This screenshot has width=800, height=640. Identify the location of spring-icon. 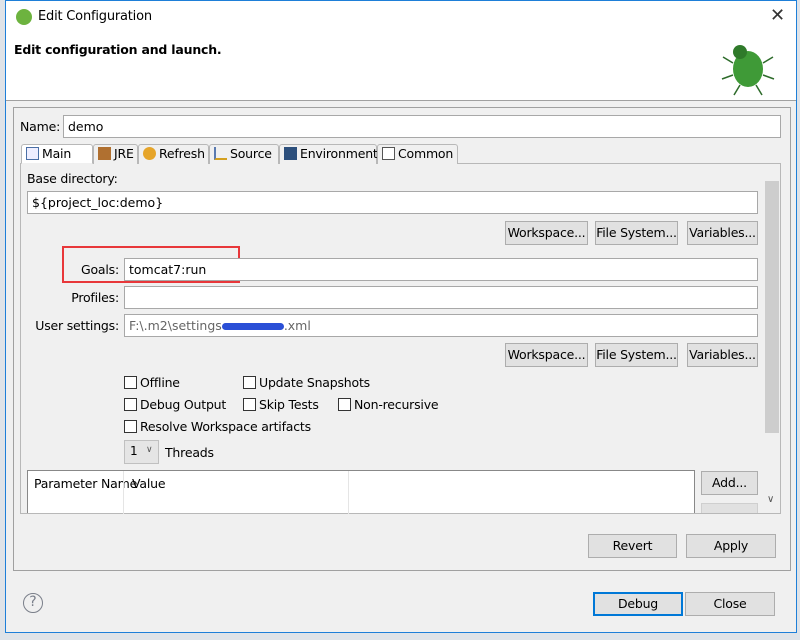
(24, 17).